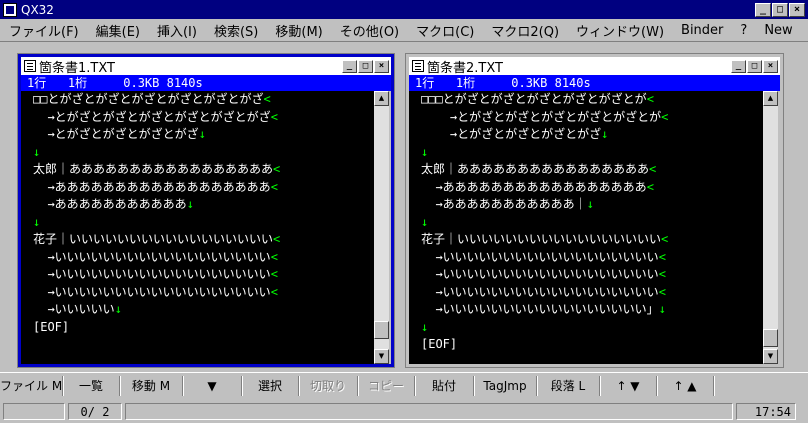  Describe the element at coordinates (592, 100) in the screenshot. I see `text-line: □□□とがざとがざとがざとがざとがざとが<` at that location.